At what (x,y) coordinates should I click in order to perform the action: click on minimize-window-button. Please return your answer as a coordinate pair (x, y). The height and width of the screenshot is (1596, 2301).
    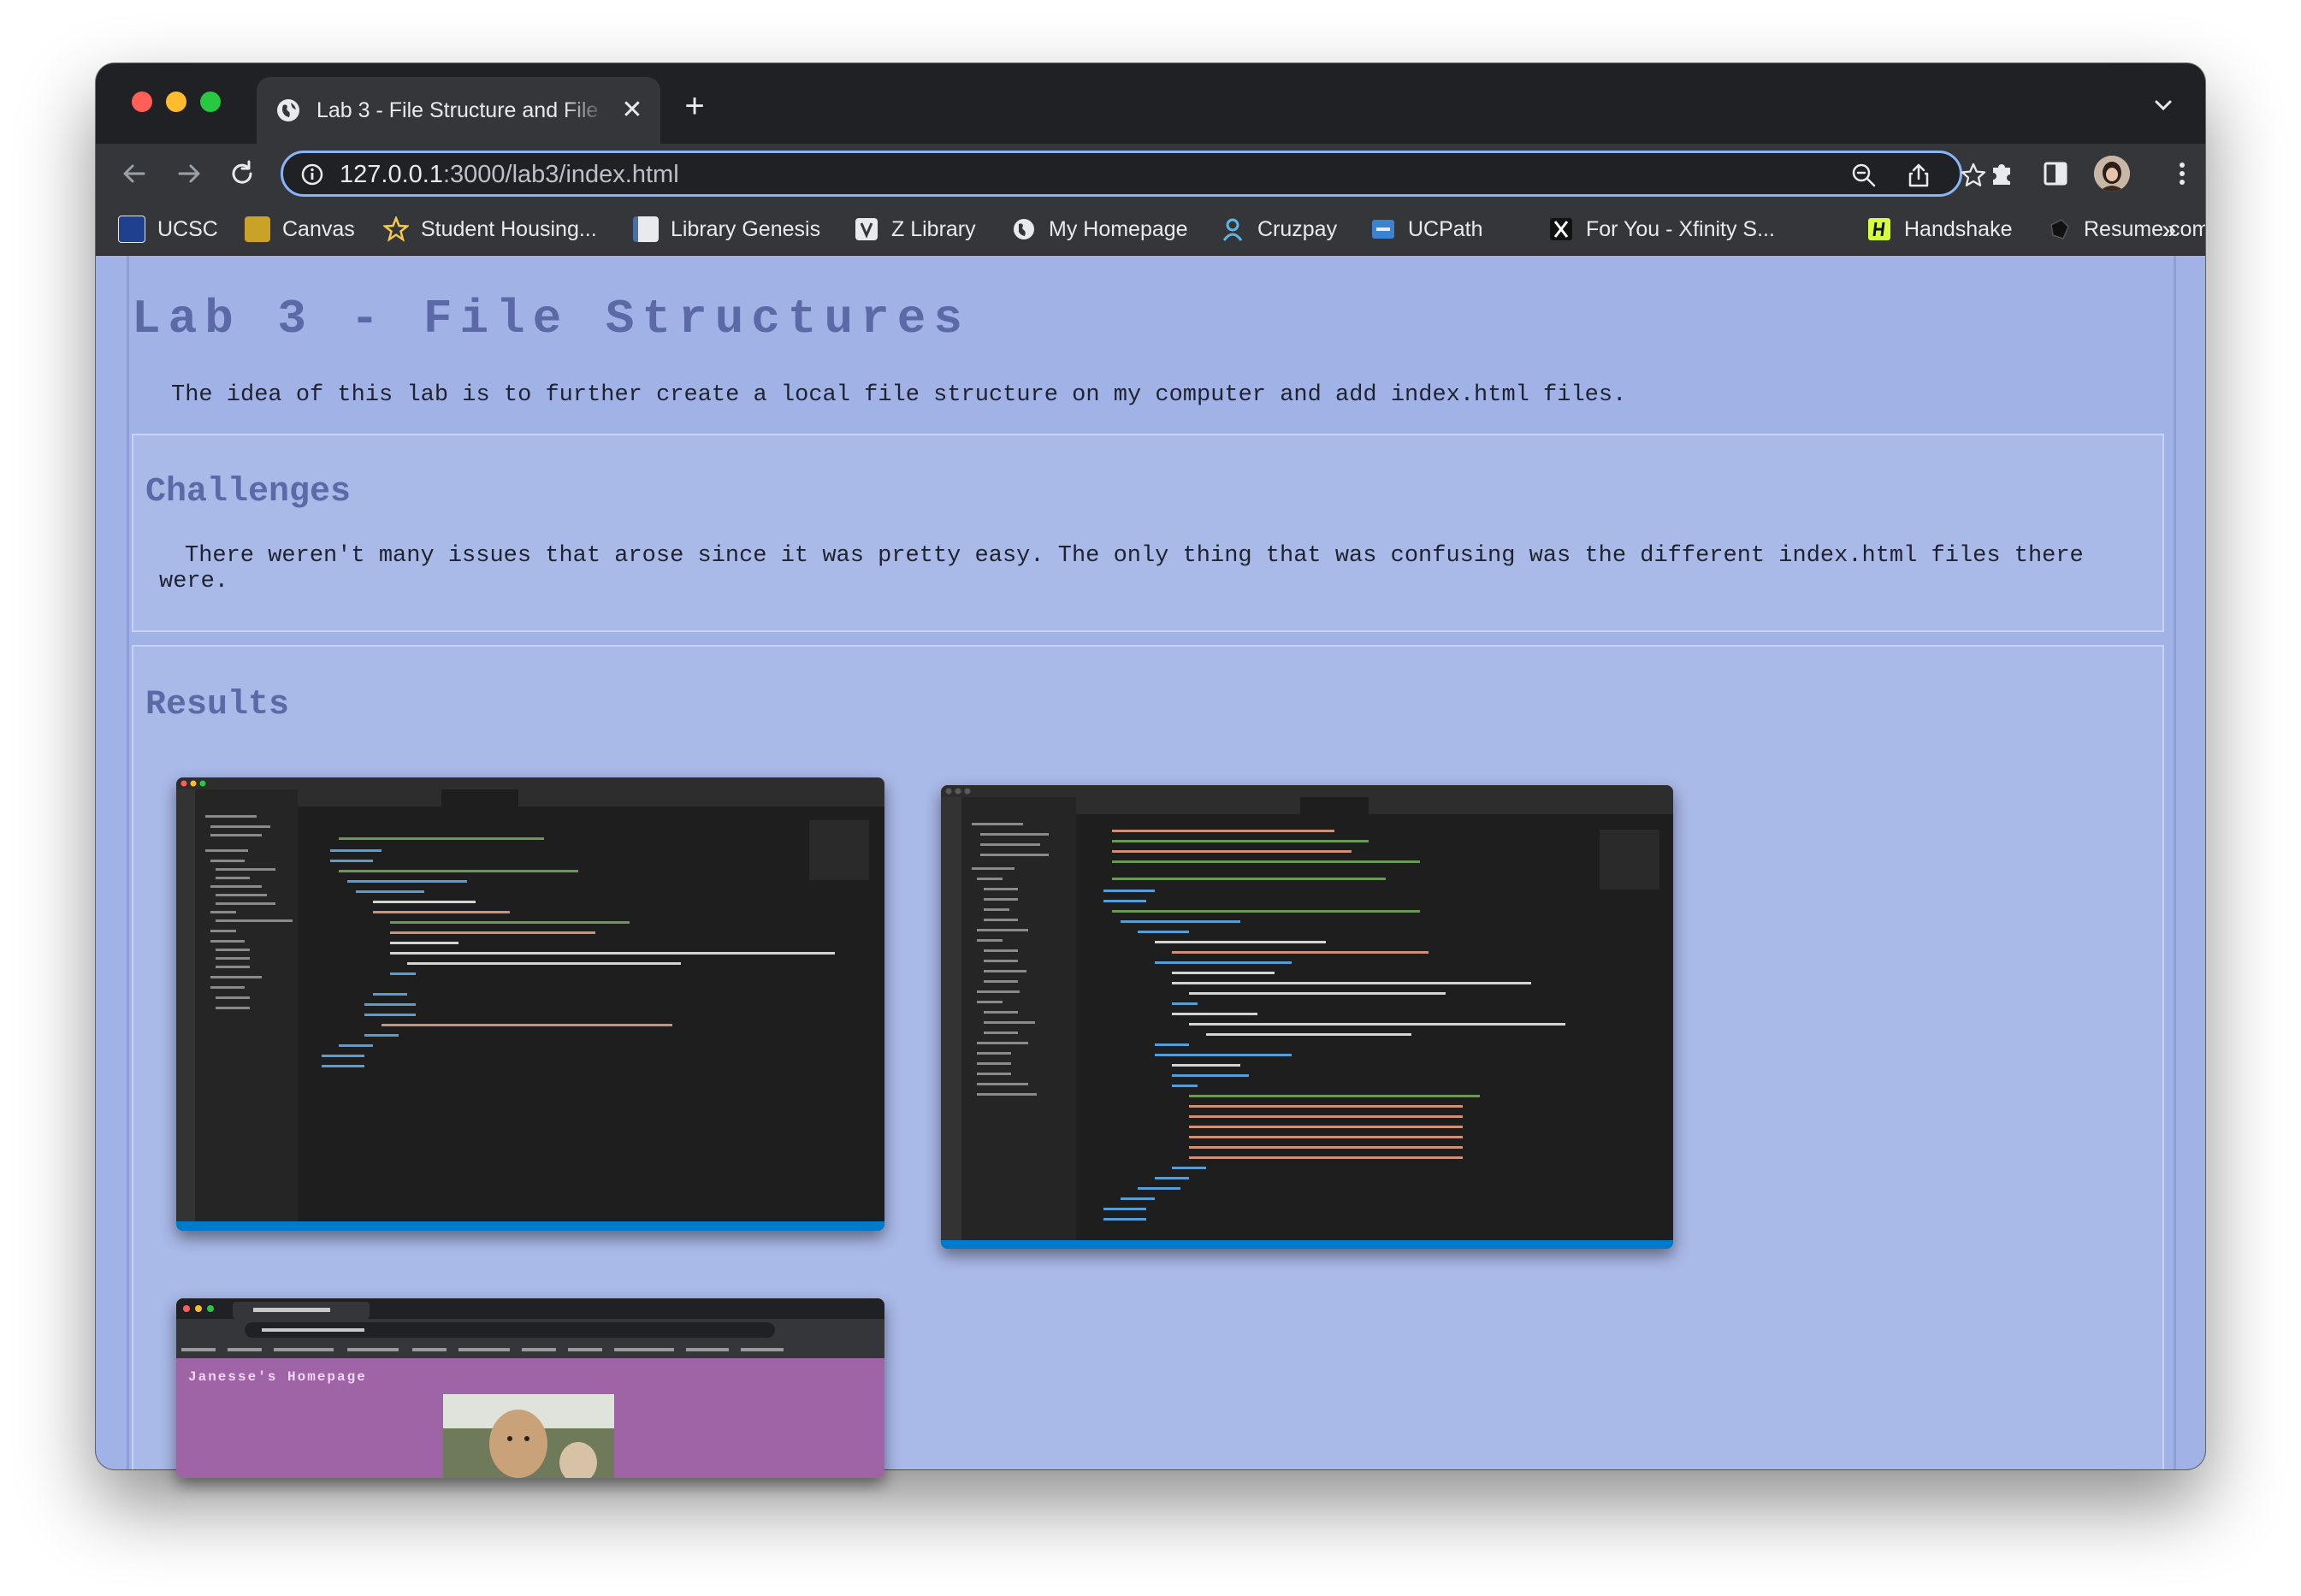
    Looking at the image, I should click on (176, 102).